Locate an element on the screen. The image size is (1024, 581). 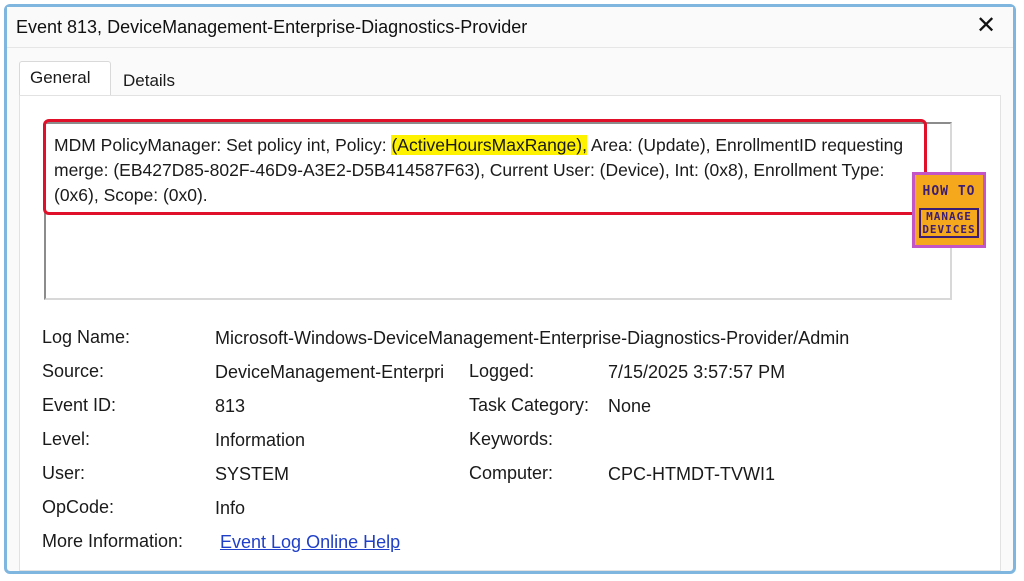
logo-line-2: MANAGE DEVICES is located at coordinates (949, 223).